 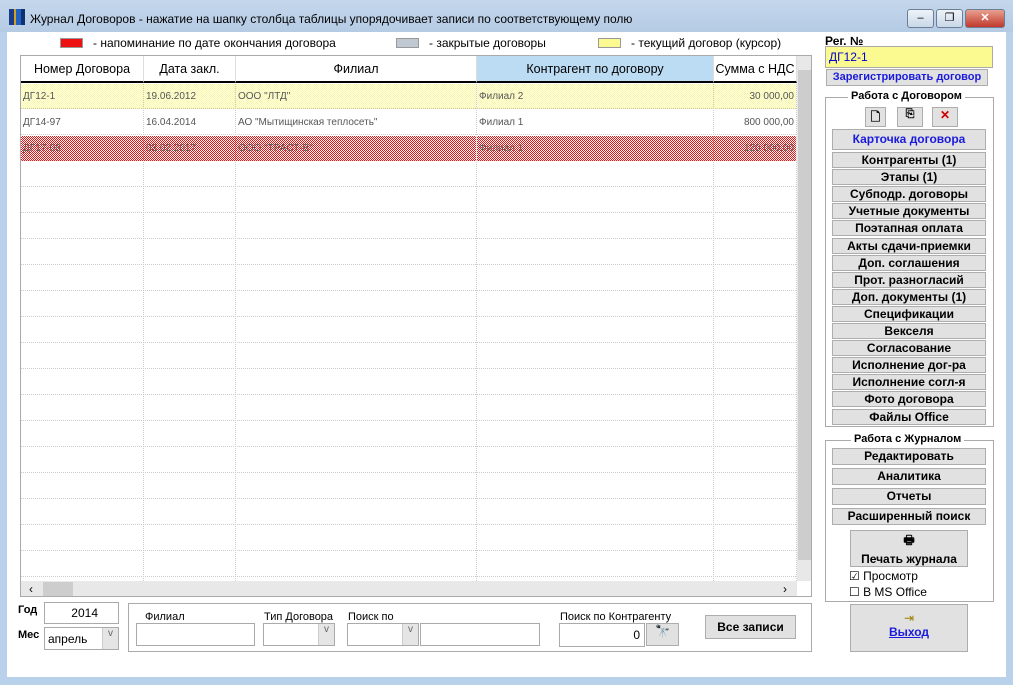 What do you see at coordinates (909, 160) in the screenshot?
I see `contract-section-button: Контрагенты (1)` at bounding box center [909, 160].